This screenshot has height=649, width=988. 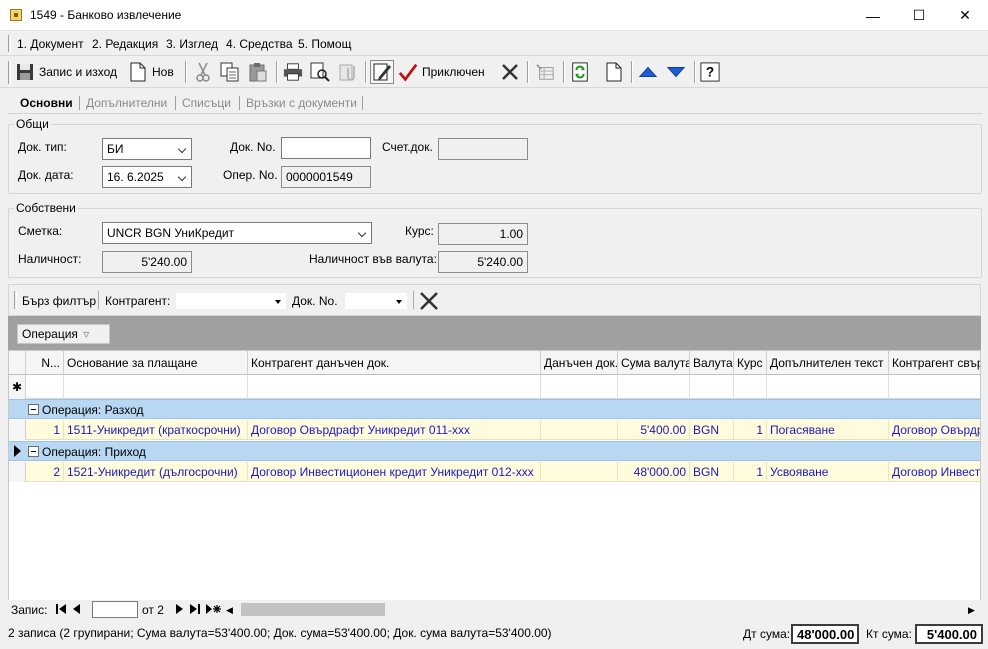 I want to click on cell-additional-text: Усвояване, so click(x=828, y=472).